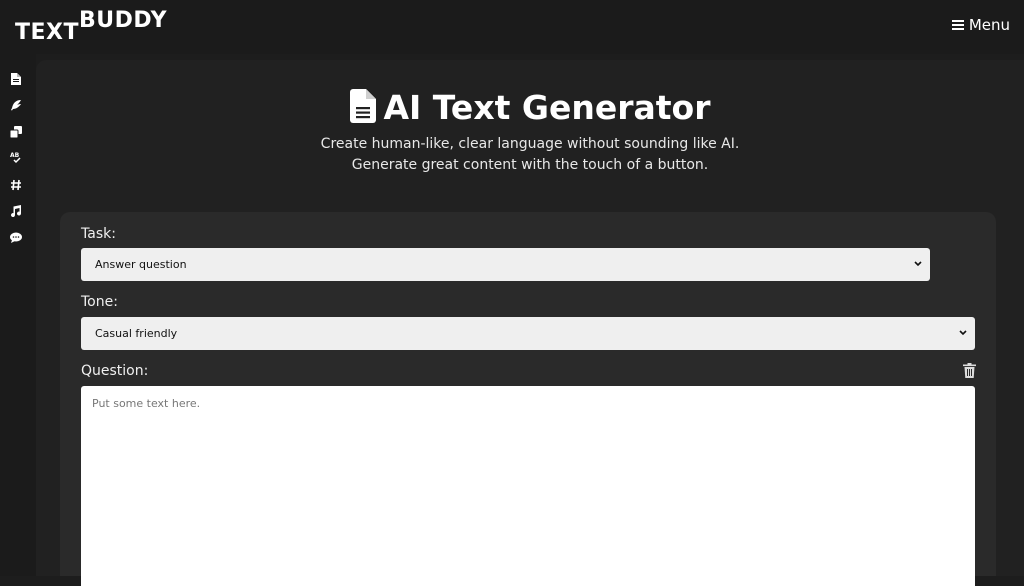 The width and height of the screenshot is (1024, 586). I want to click on spellcheck-icon: AB, so click(16, 158).